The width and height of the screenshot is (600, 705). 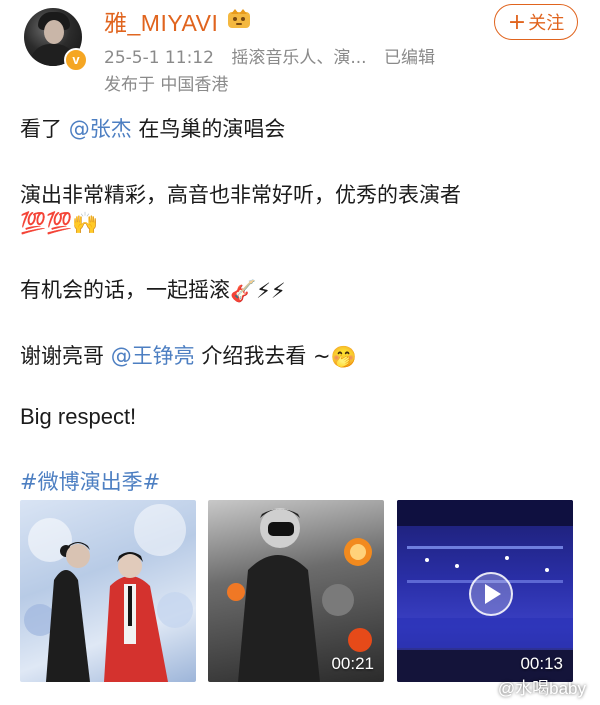 I want to click on post-time: 25-5-1 11:12, so click(x=159, y=58).